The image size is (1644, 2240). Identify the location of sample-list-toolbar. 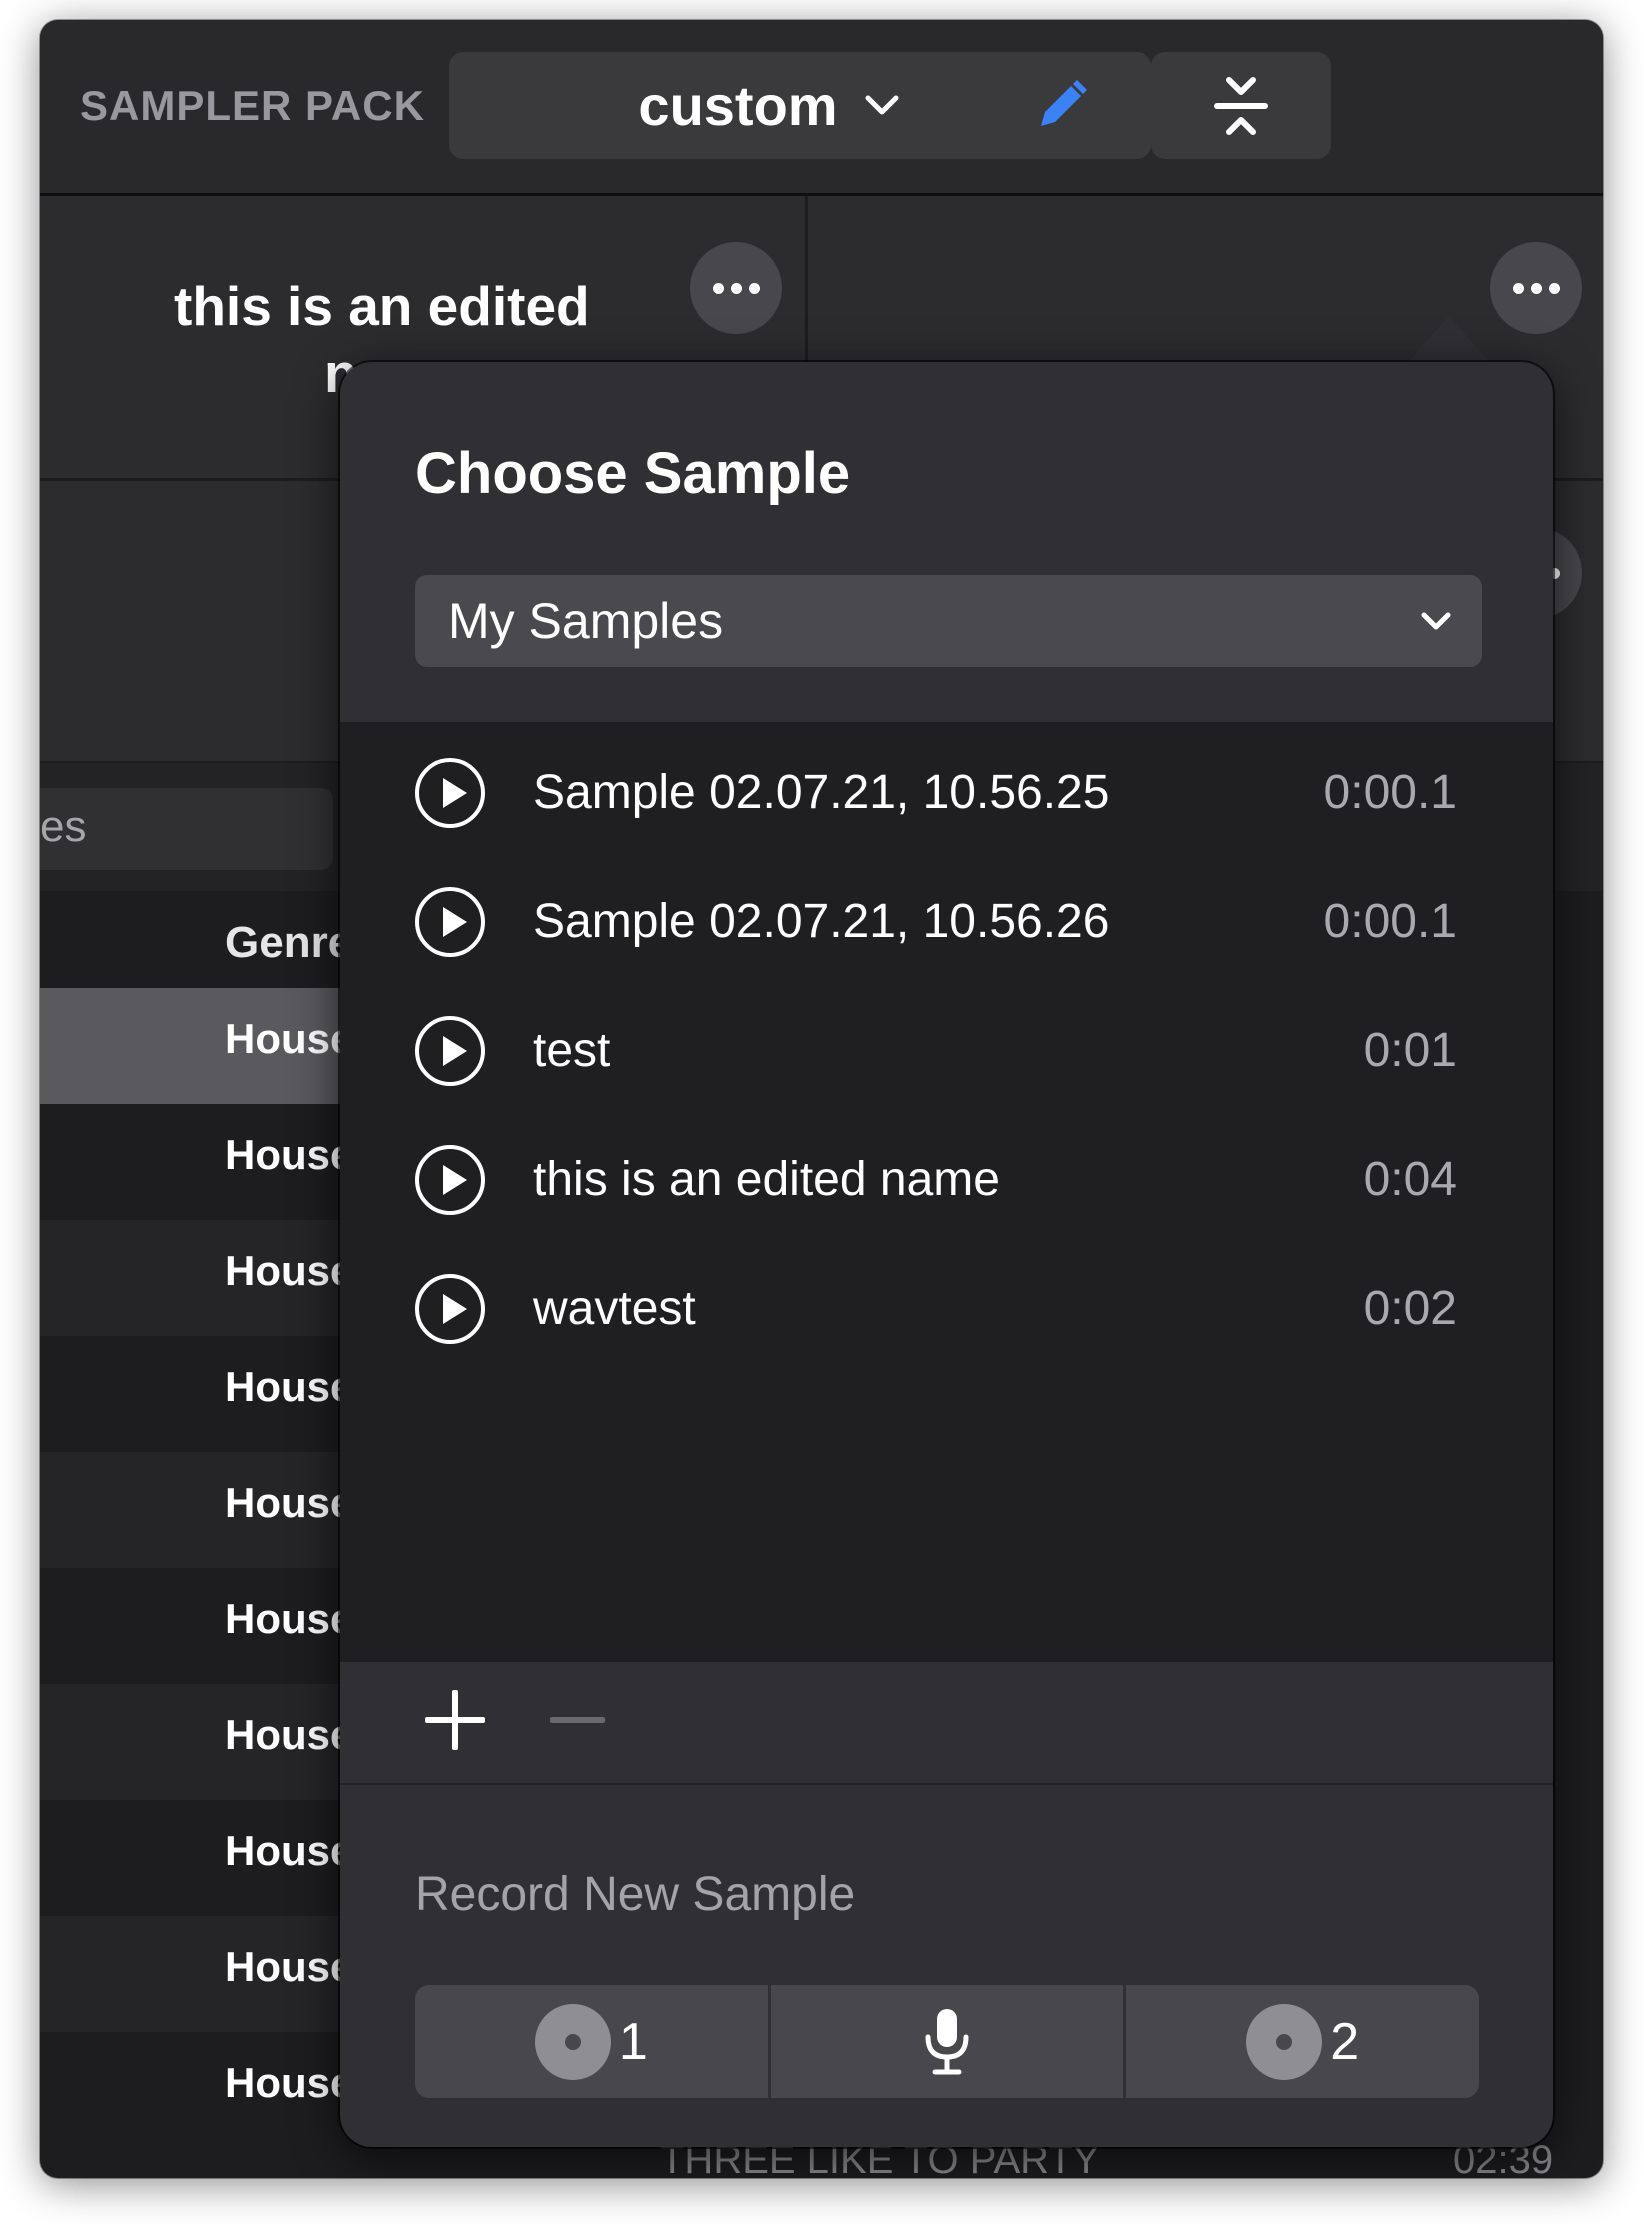
(946, 1723).